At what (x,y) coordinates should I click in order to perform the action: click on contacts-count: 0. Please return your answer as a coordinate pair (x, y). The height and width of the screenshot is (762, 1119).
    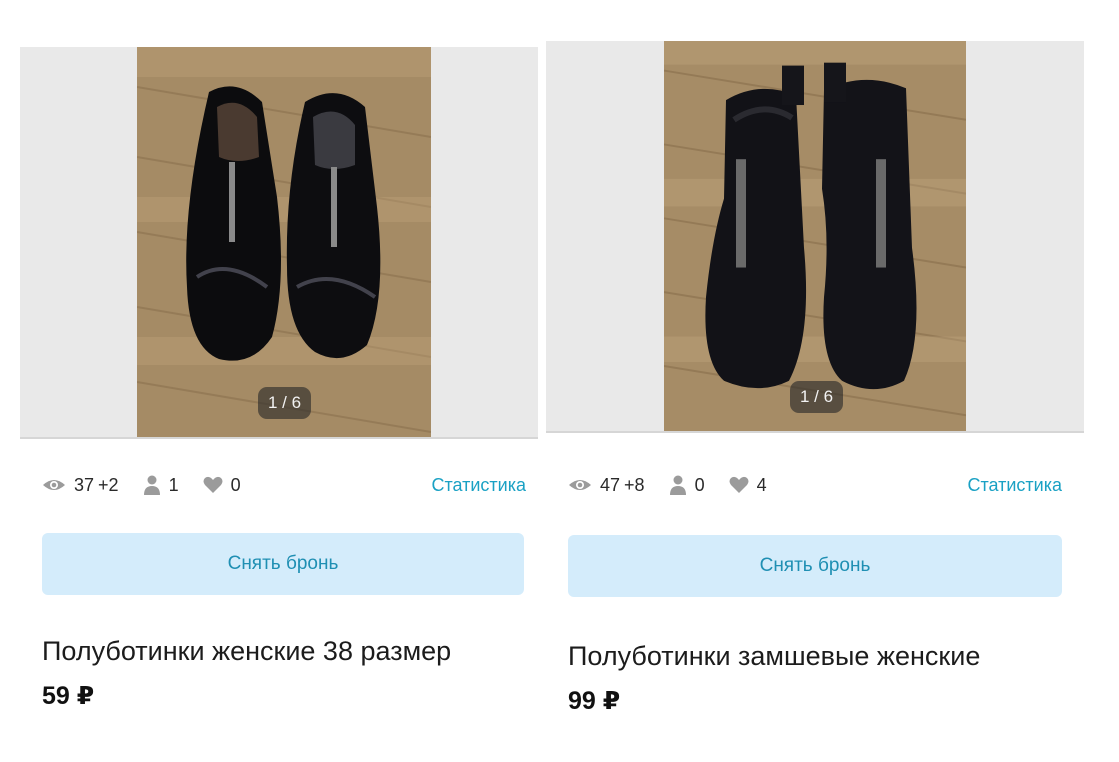
    Looking at the image, I should click on (699, 484).